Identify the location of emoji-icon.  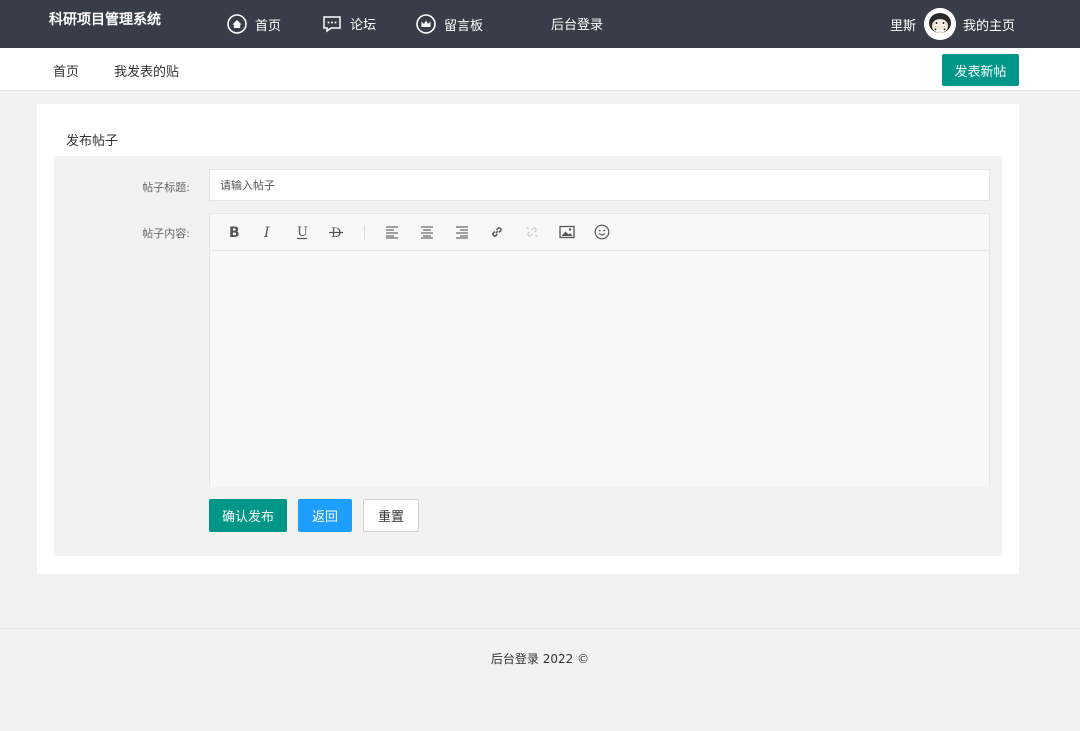
(602, 232).